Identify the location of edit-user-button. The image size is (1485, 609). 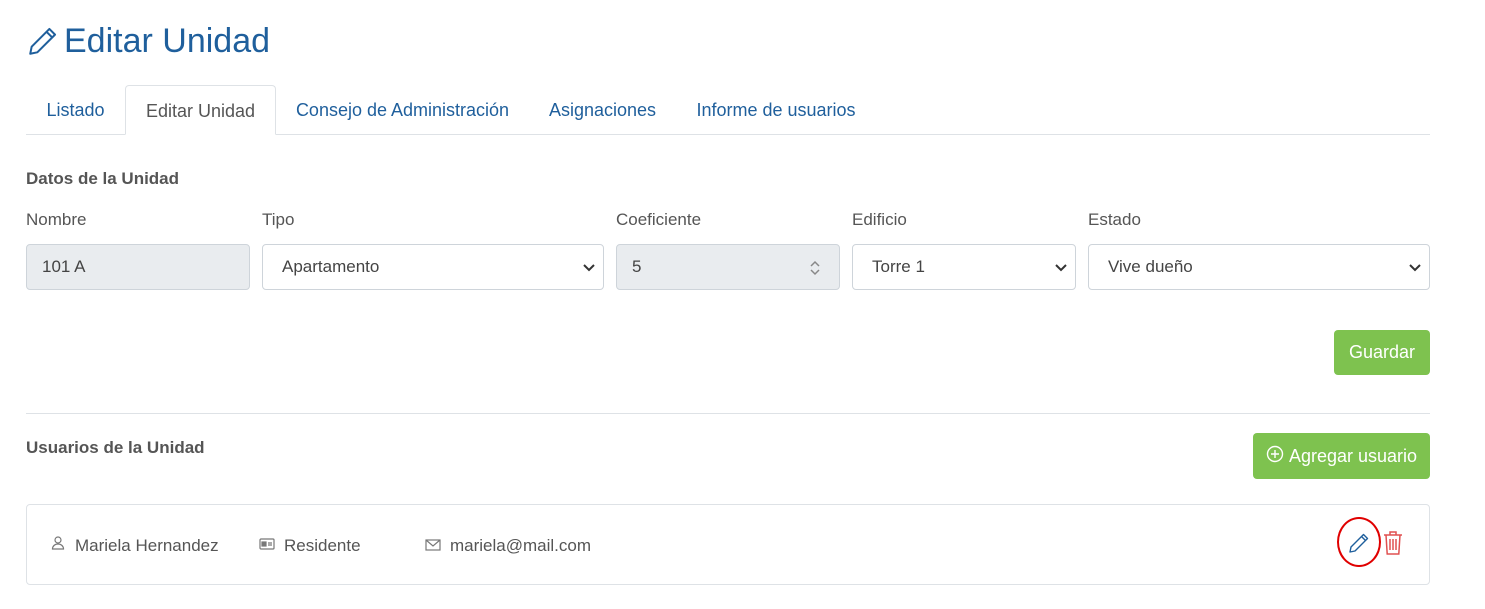
(1359, 545).